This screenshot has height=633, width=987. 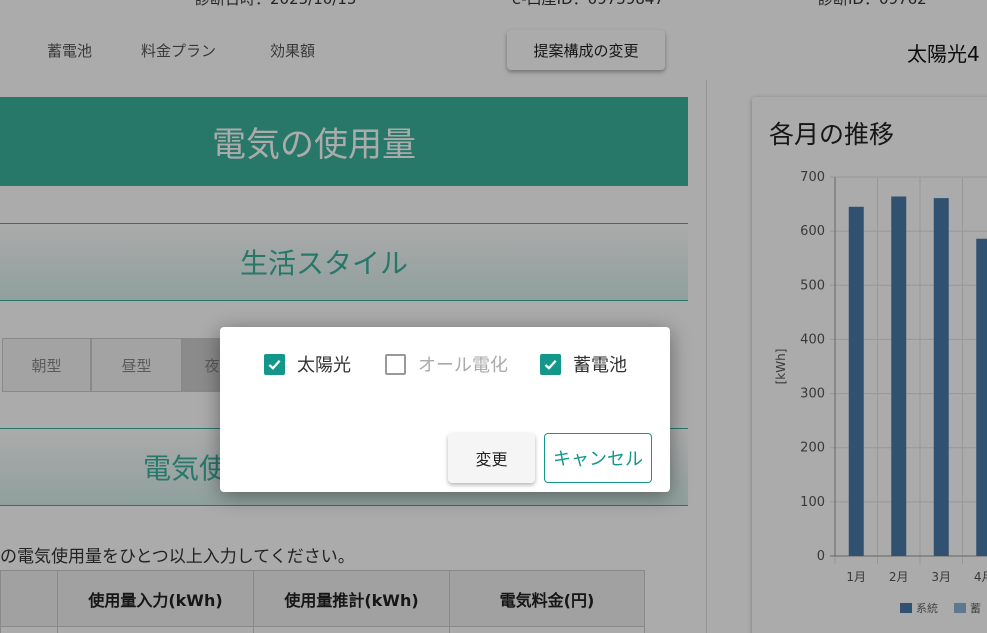 I want to click on option-all-electric: オール電化, so click(x=446, y=364).